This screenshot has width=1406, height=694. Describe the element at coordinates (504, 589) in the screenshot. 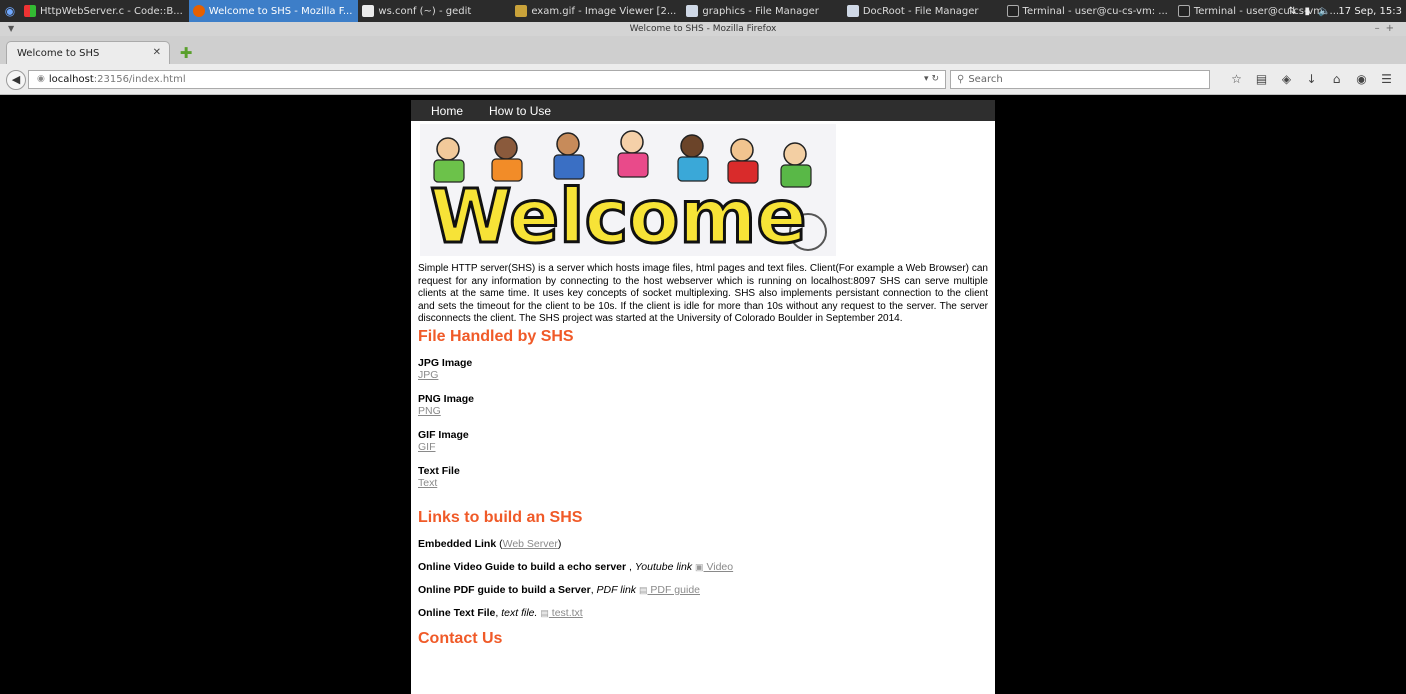

I see `pdf-guide-title: Online PDF guide to build a Server` at that location.